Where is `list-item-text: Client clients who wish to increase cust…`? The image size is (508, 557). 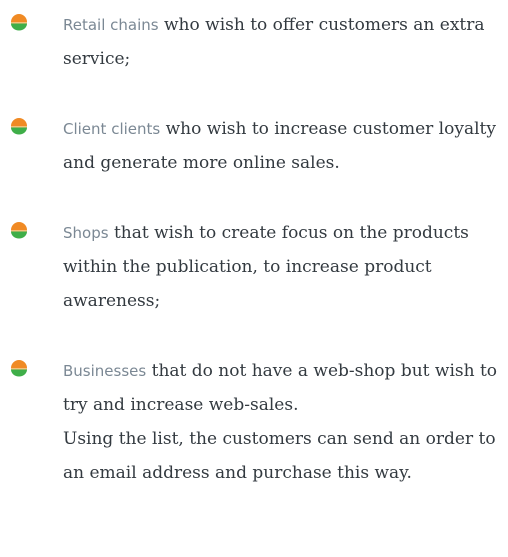 list-item-text: Client clients who wish to increase cust… is located at coordinates (283, 146).